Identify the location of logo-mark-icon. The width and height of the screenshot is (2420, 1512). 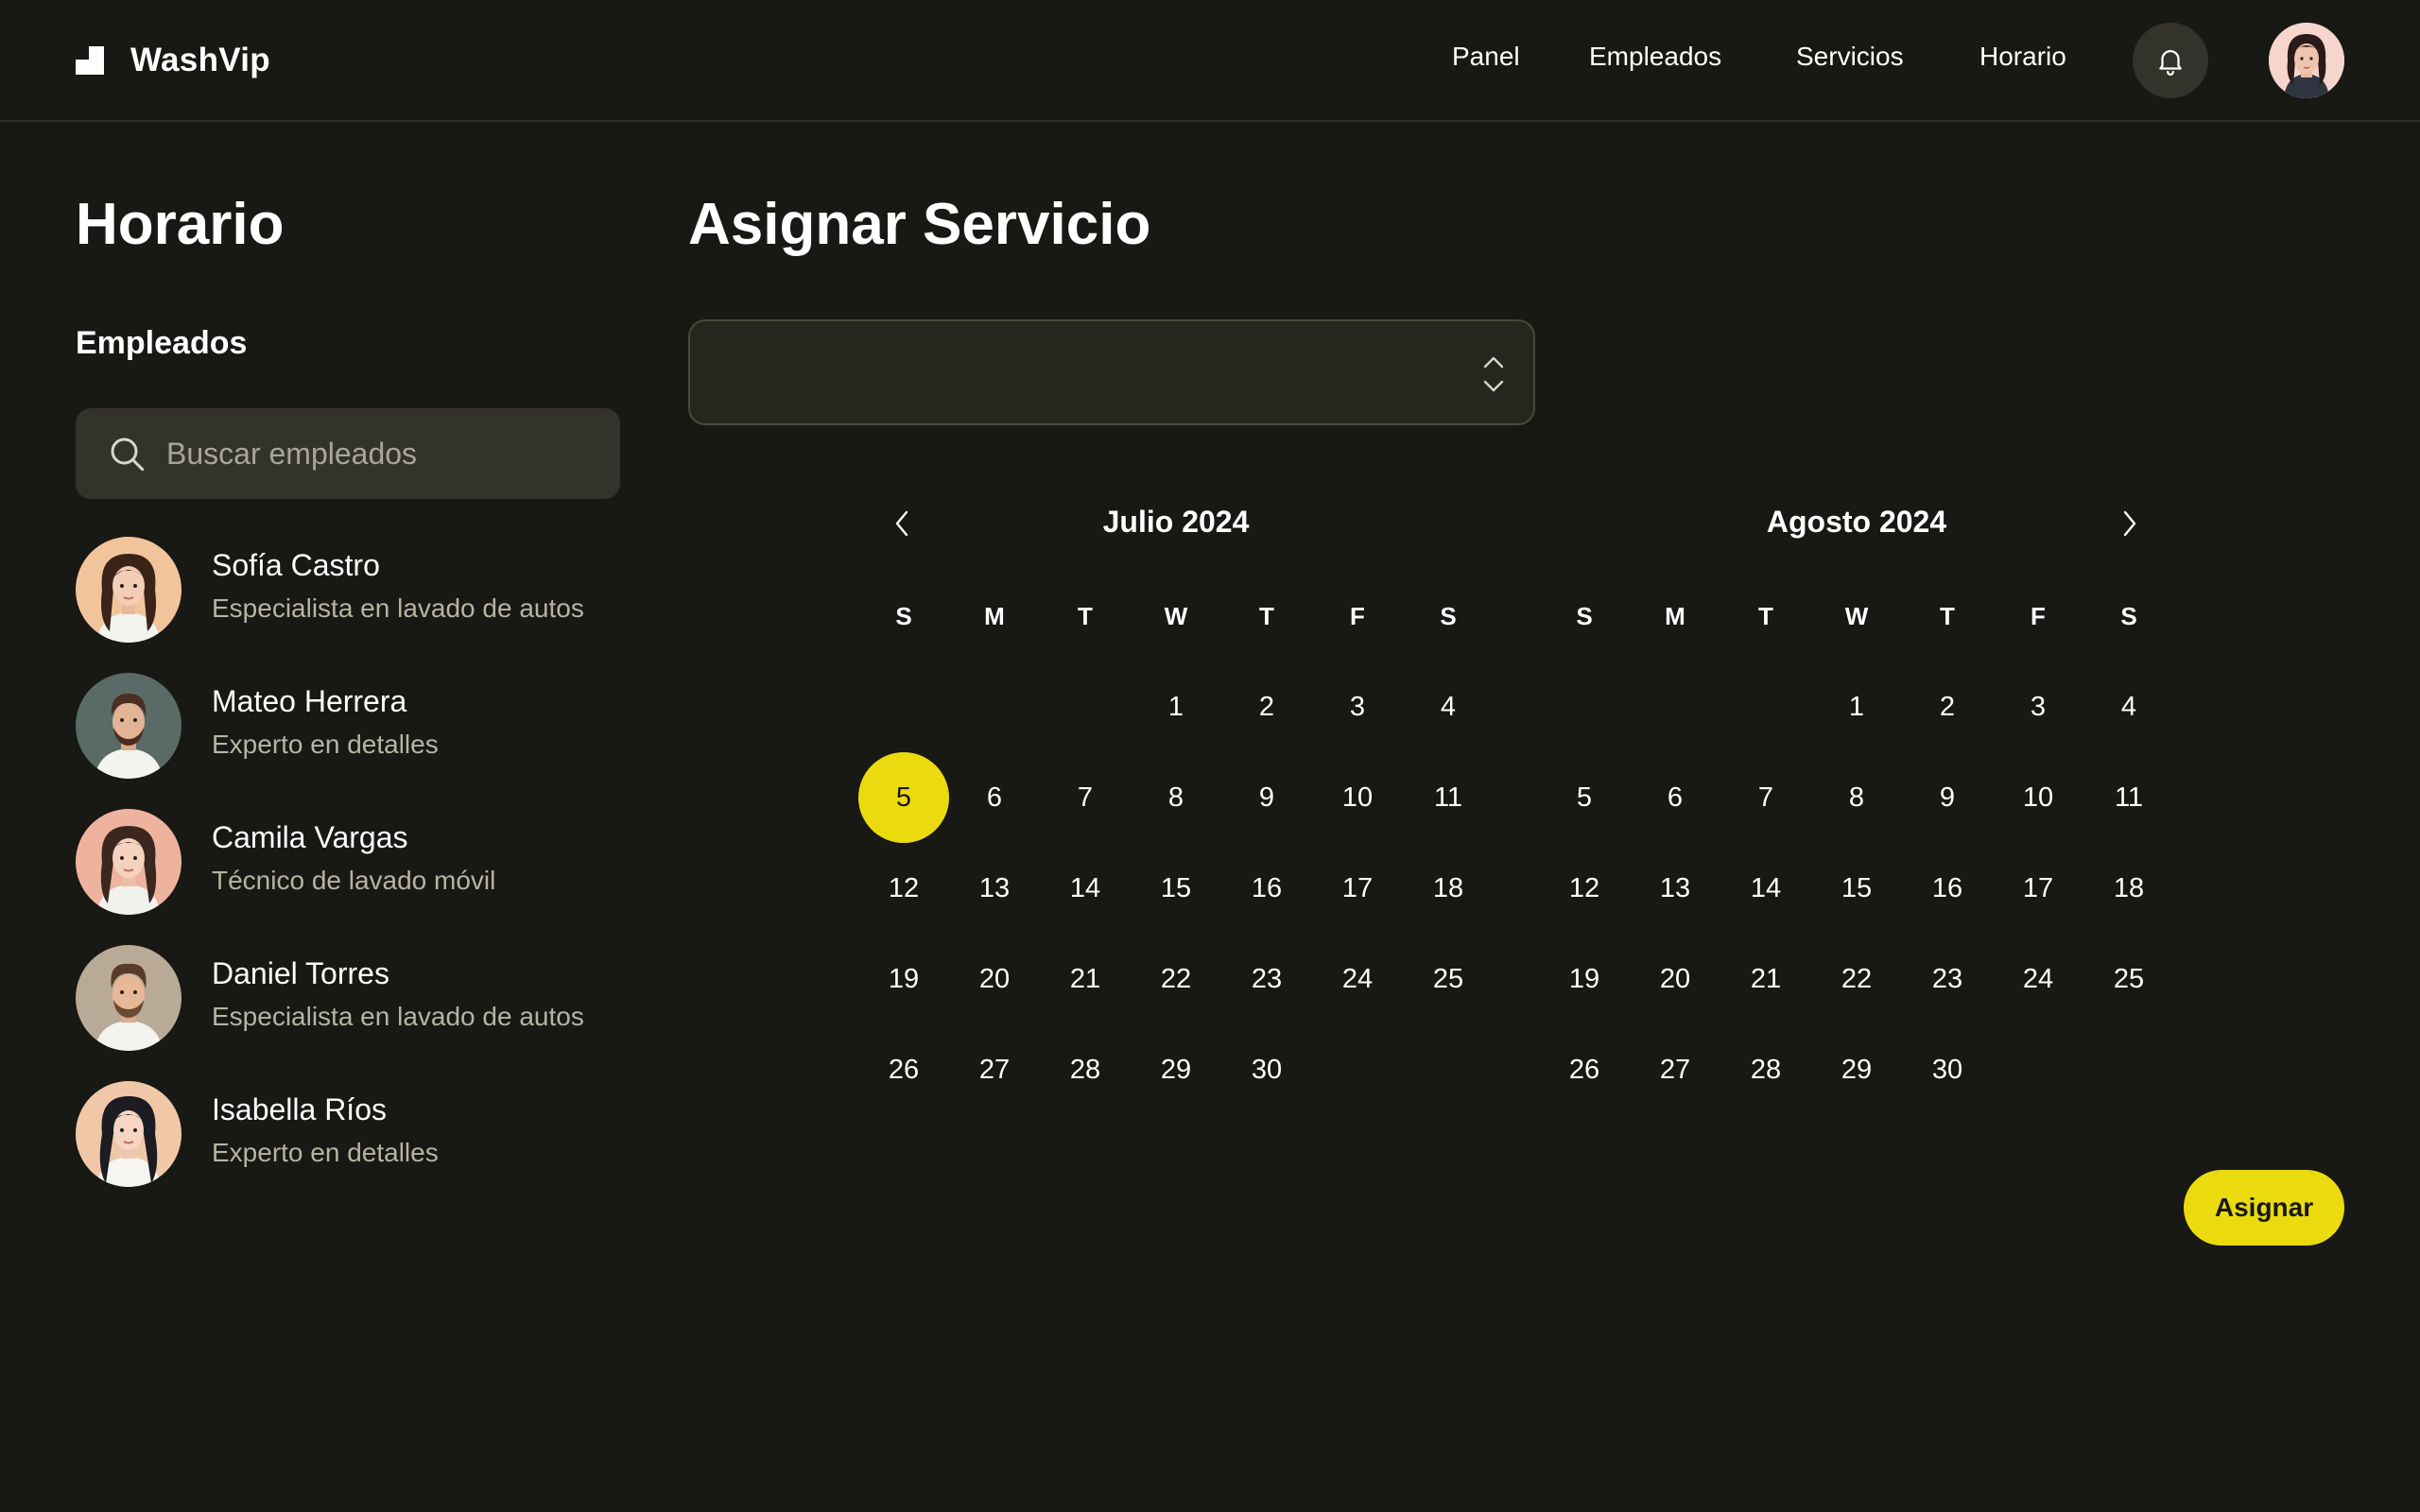
(90, 60).